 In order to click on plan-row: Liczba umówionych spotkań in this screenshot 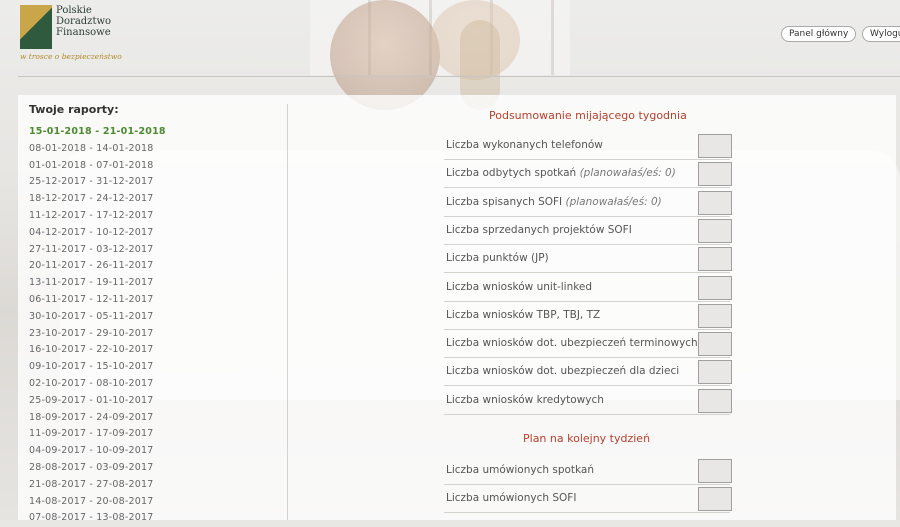, I will do `click(588, 470)`.